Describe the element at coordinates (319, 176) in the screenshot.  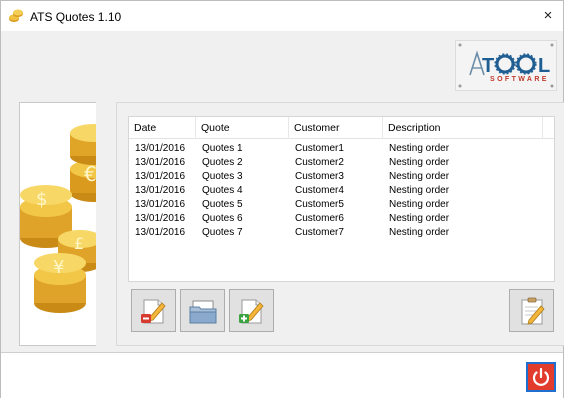
I see `cell-customer: Customer3` at that location.